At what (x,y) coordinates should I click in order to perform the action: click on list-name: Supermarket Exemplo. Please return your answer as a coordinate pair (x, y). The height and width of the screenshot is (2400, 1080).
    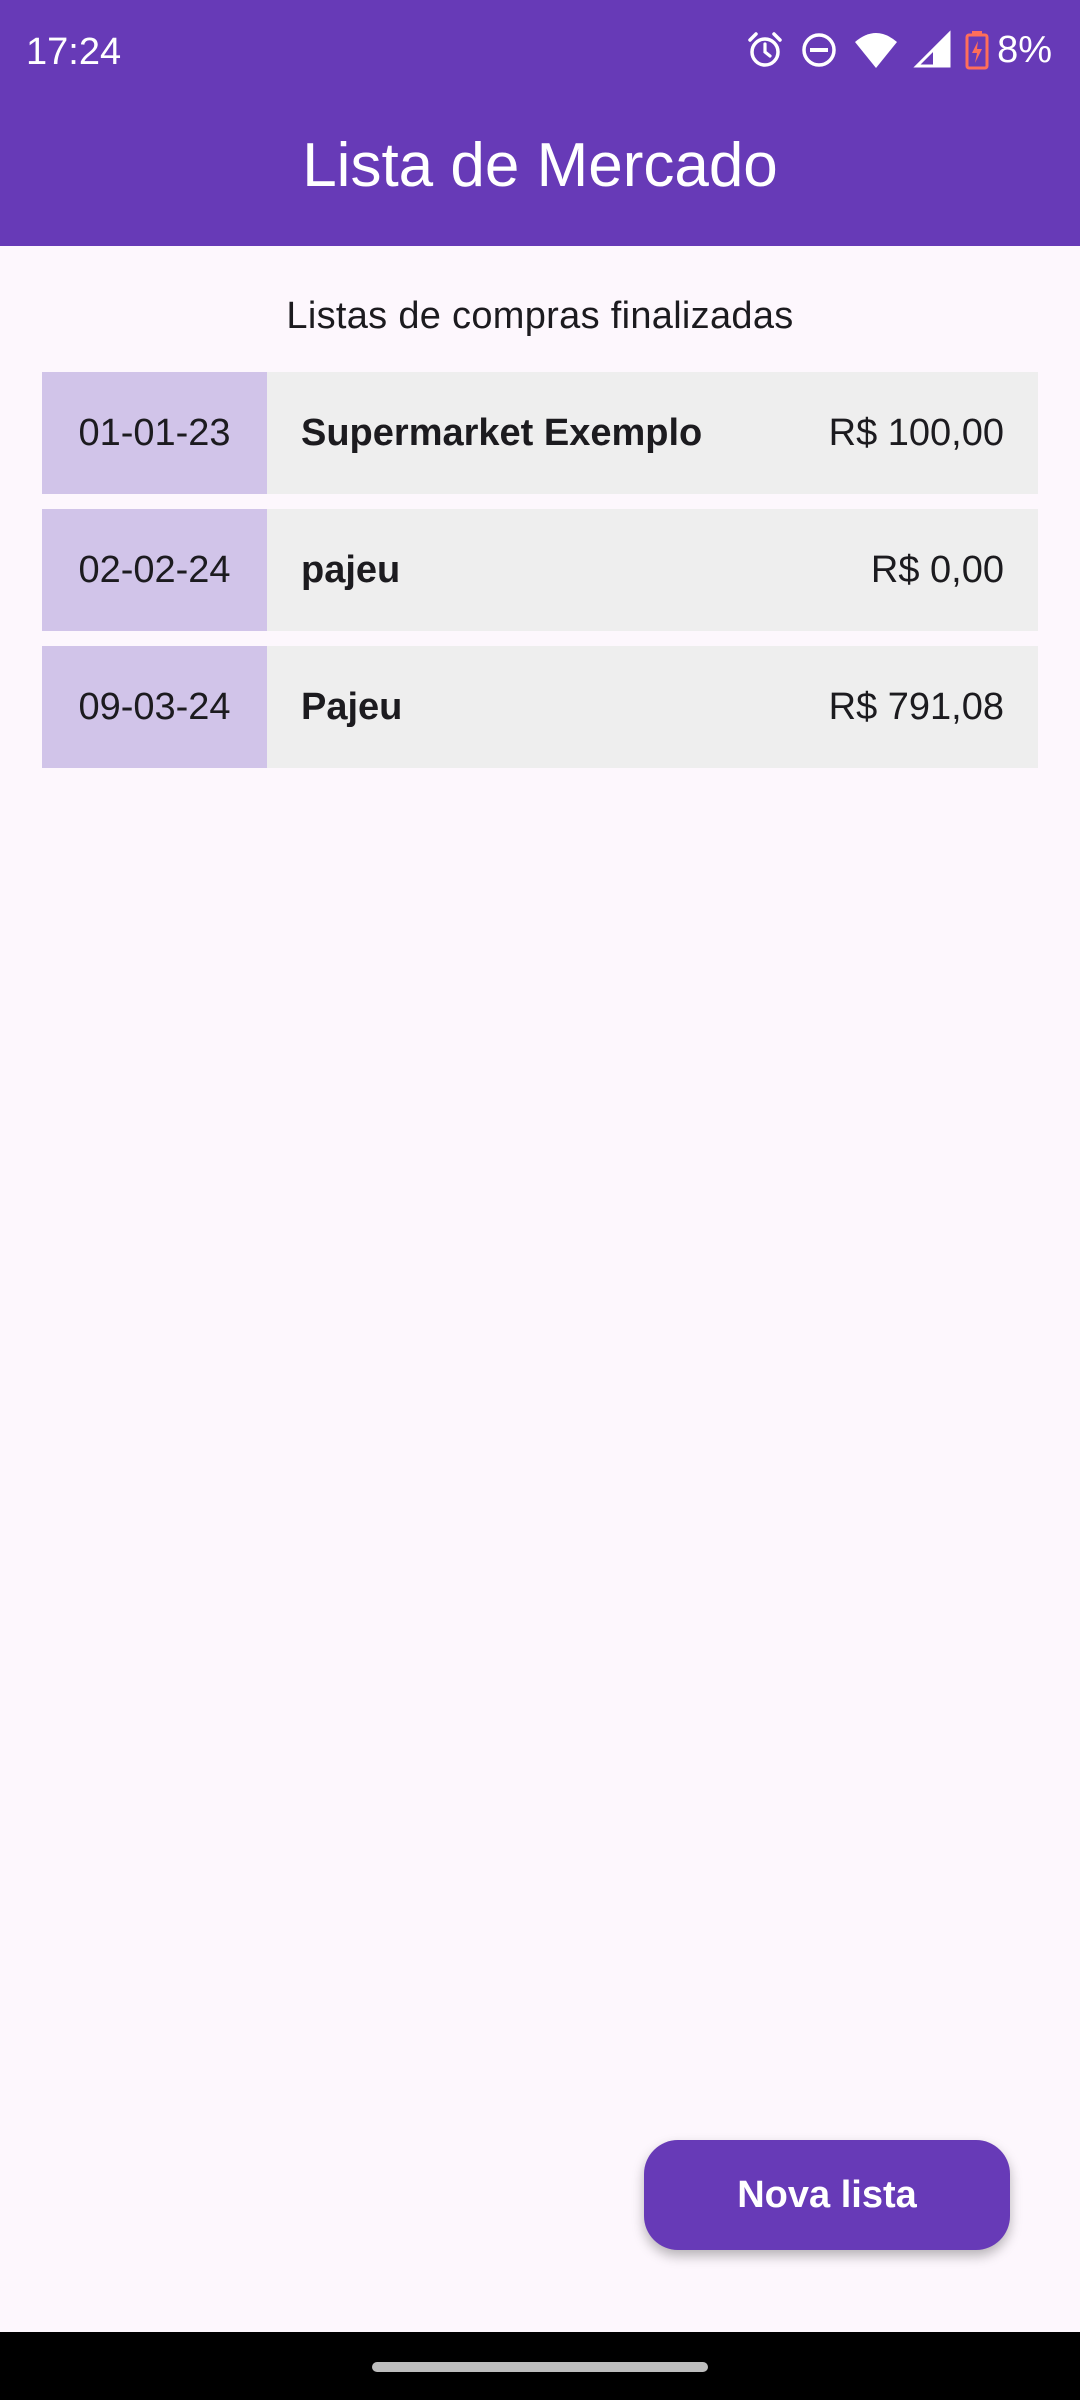
    Looking at the image, I should click on (502, 432).